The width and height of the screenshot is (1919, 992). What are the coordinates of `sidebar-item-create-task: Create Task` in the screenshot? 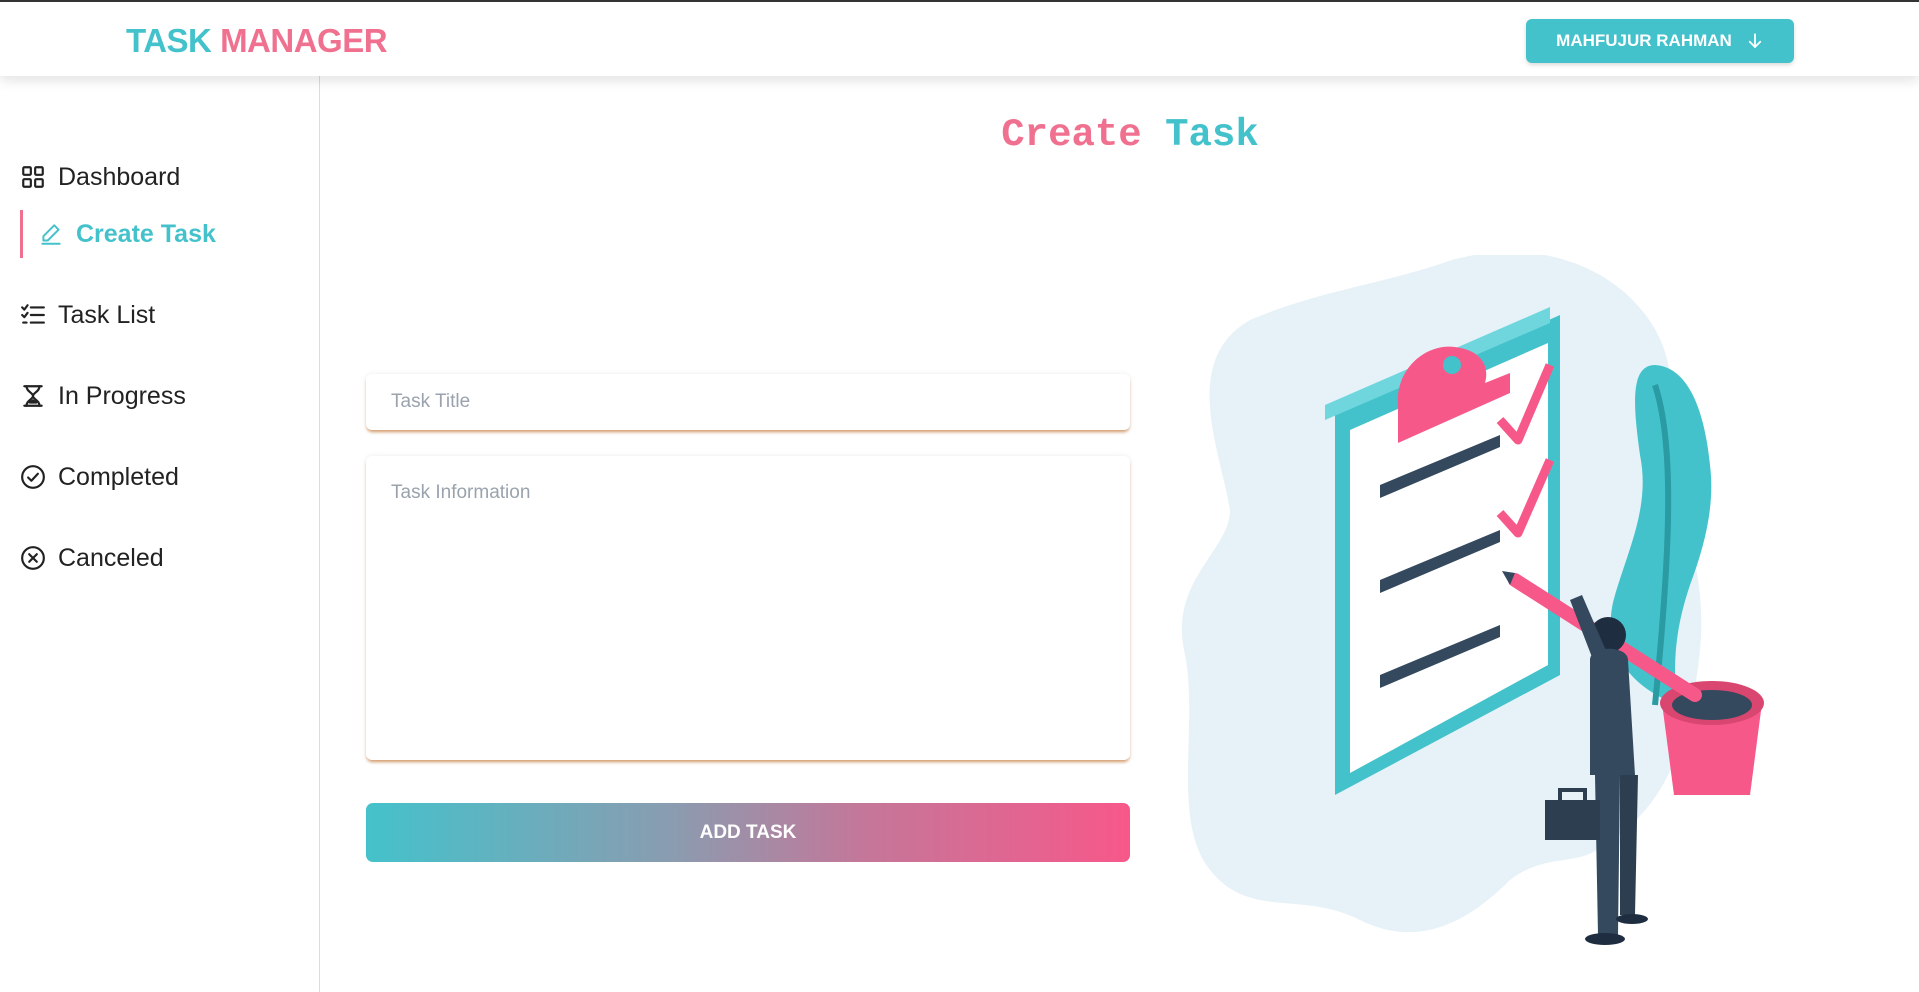 It's located at (160, 234).